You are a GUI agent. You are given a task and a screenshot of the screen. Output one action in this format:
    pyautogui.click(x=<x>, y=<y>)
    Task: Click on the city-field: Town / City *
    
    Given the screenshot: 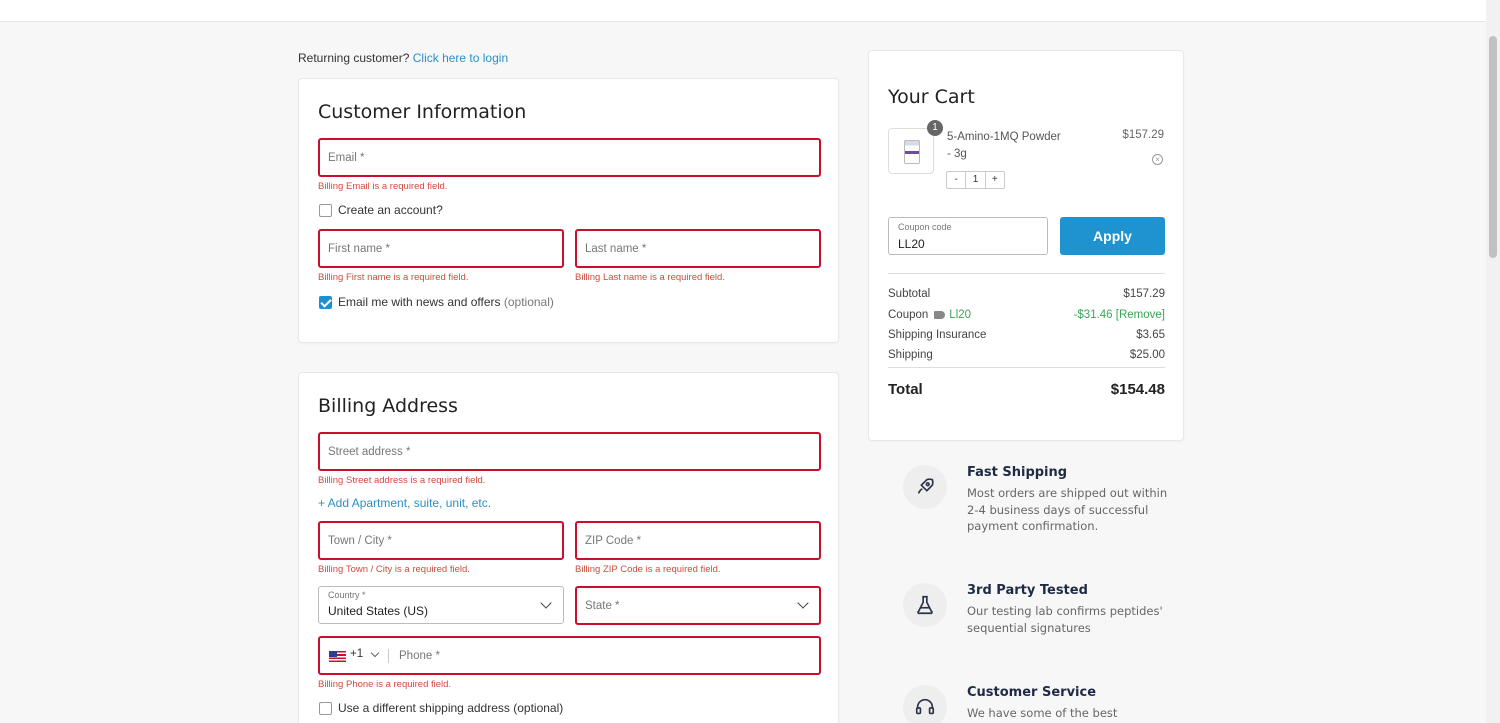 What is the action you would take?
    pyautogui.click(x=441, y=540)
    